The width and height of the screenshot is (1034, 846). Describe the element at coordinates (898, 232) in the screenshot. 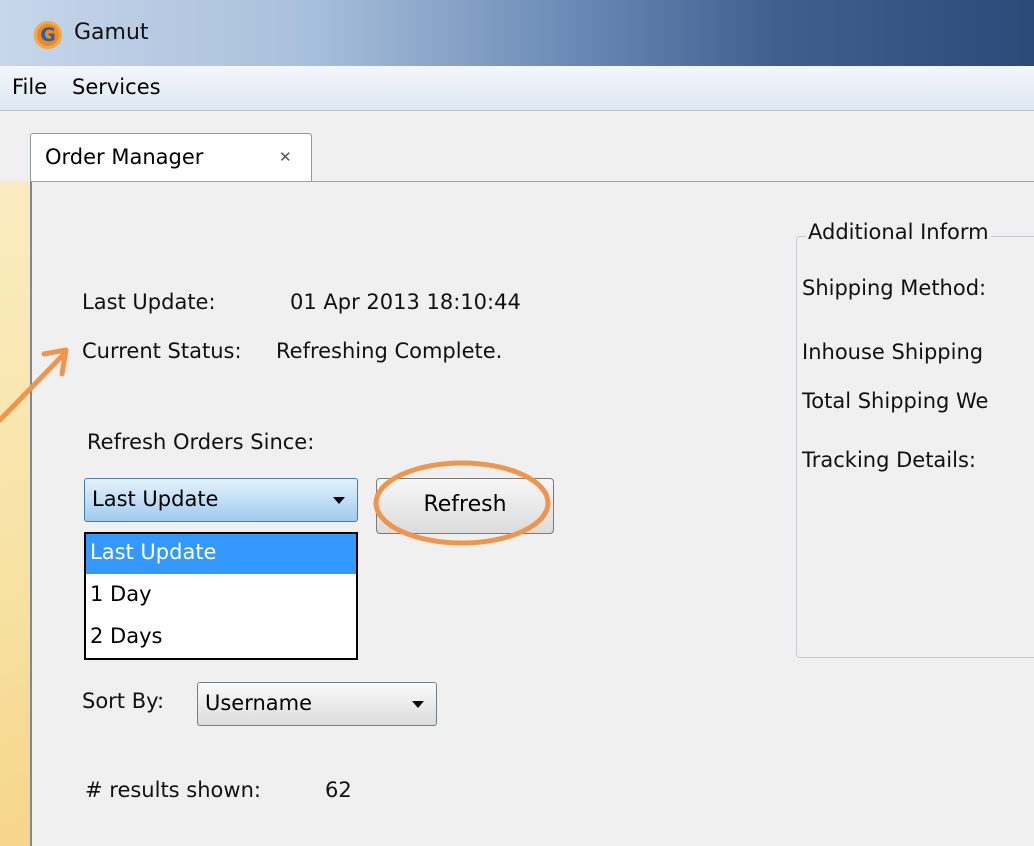

I see `additional-info-title: Additional Inform` at that location.